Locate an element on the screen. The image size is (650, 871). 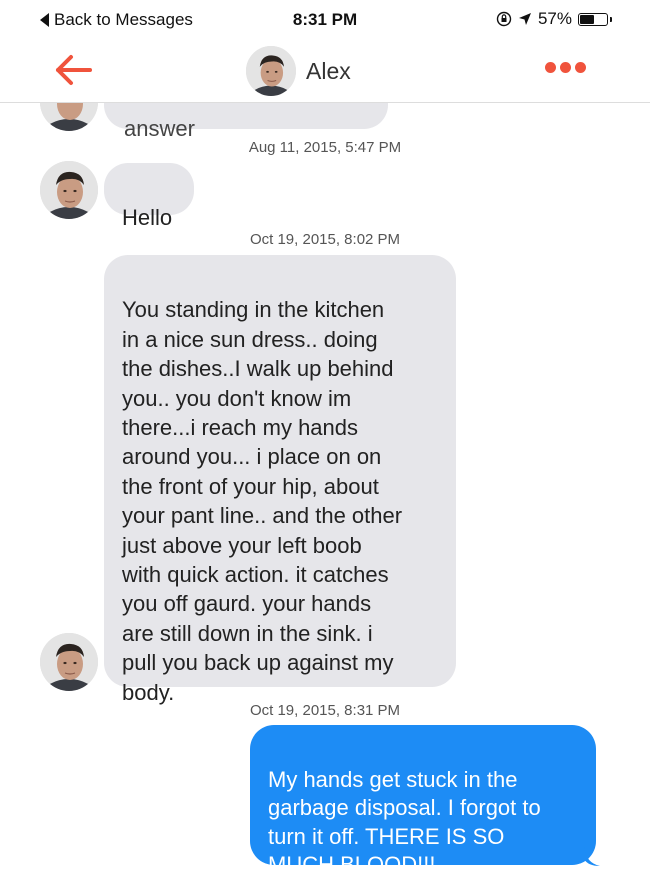
conversation-header: Alex is located at coordinates (325, 71).